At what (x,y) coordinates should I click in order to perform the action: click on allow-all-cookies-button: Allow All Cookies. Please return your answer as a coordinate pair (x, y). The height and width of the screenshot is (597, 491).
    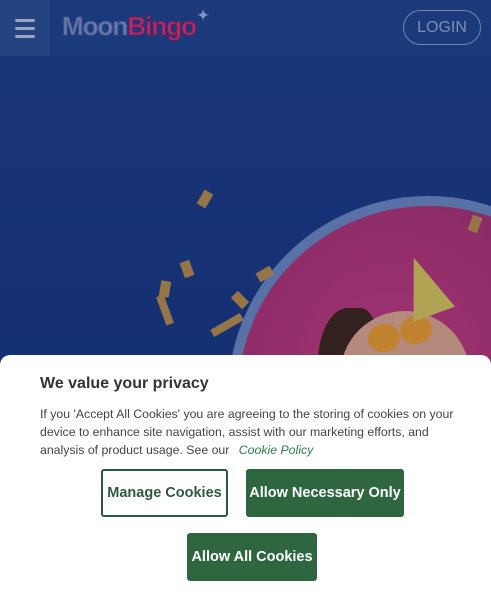
    Looking at the image, I should click on (252, 557).